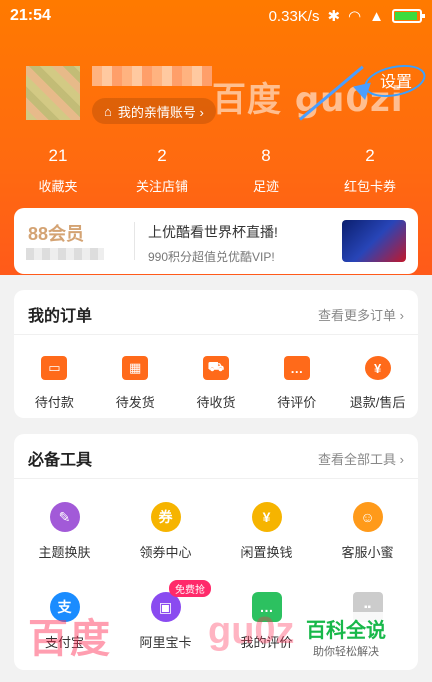 The width and height of the screenshot is (432, 682). I want to click on view-all-tools-link: 查看全部工具 ›, so click(361, 458).